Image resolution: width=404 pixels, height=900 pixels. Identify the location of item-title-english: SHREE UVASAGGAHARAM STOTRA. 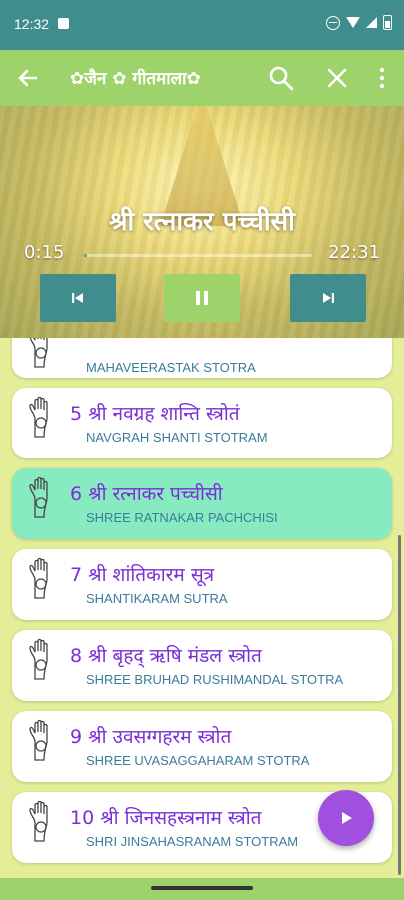
(198, 760).